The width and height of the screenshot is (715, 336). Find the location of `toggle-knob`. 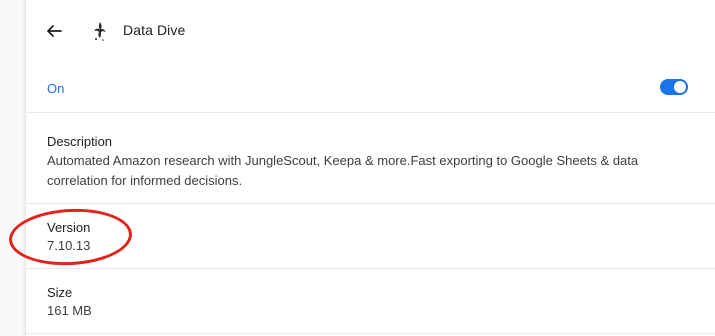

toggle-knob is located at coordinates (680, 87).